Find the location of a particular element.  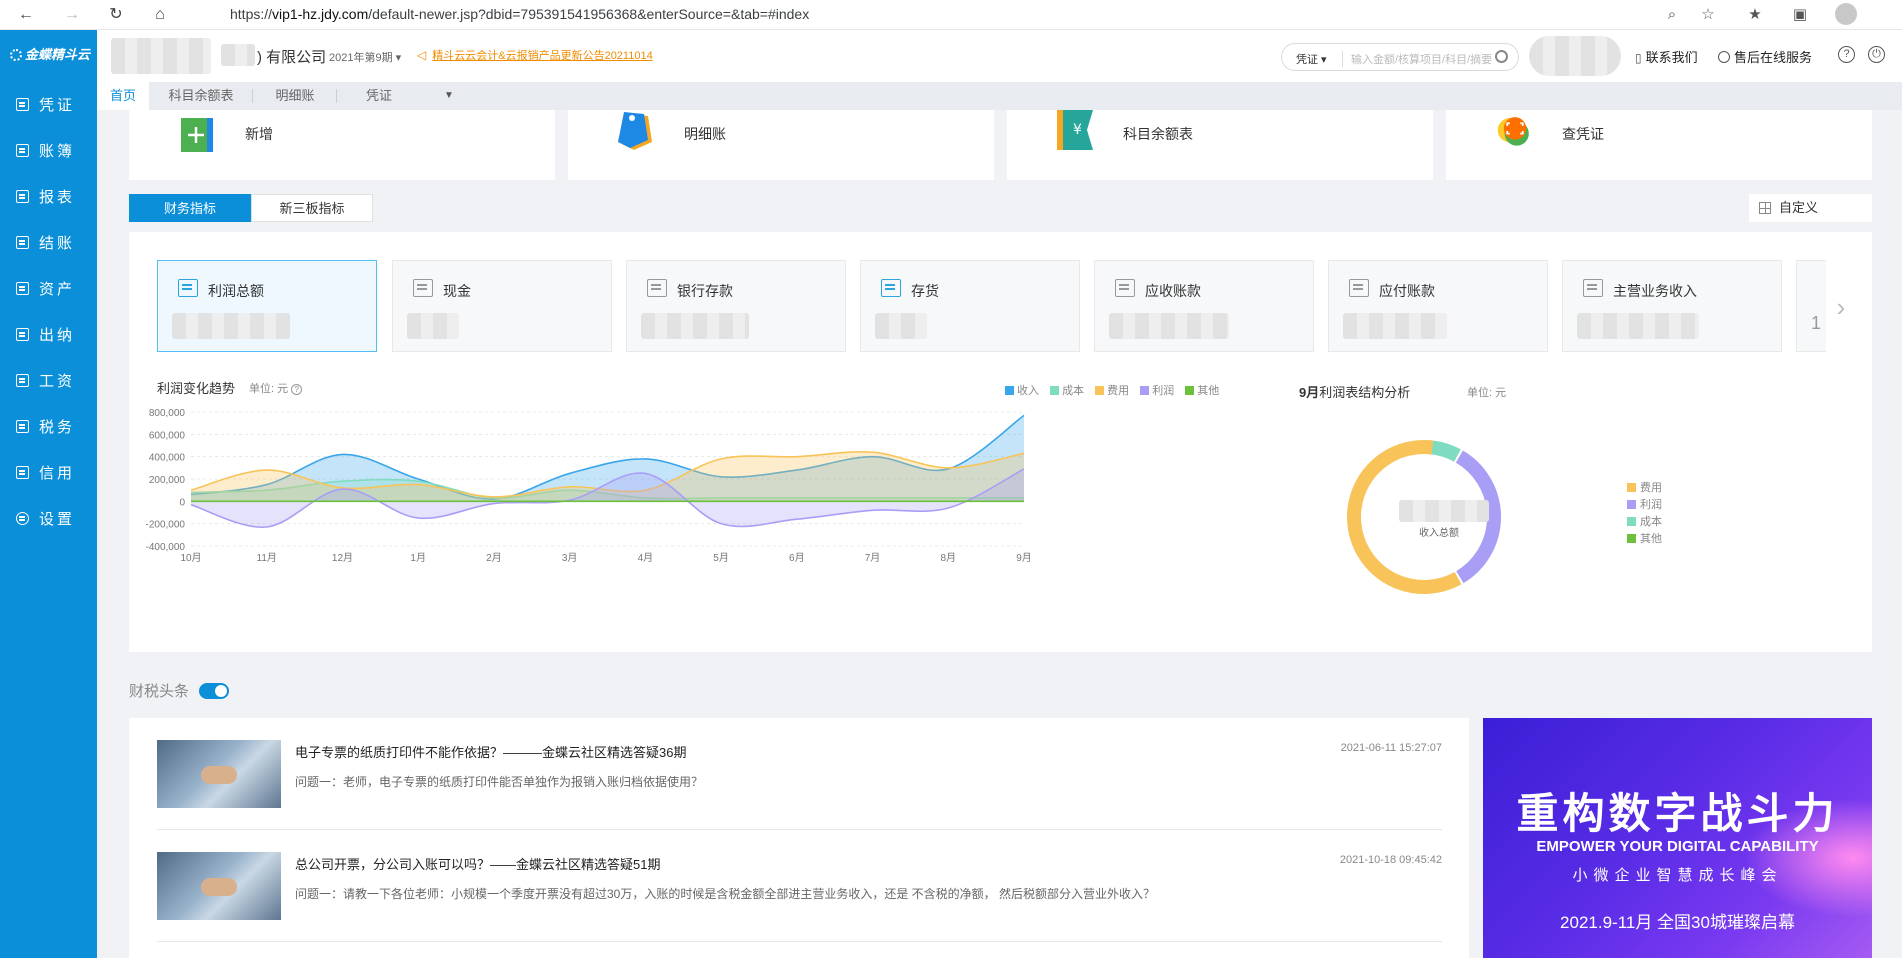

legend-item: 费用 is located at coordinates (1112, 390).